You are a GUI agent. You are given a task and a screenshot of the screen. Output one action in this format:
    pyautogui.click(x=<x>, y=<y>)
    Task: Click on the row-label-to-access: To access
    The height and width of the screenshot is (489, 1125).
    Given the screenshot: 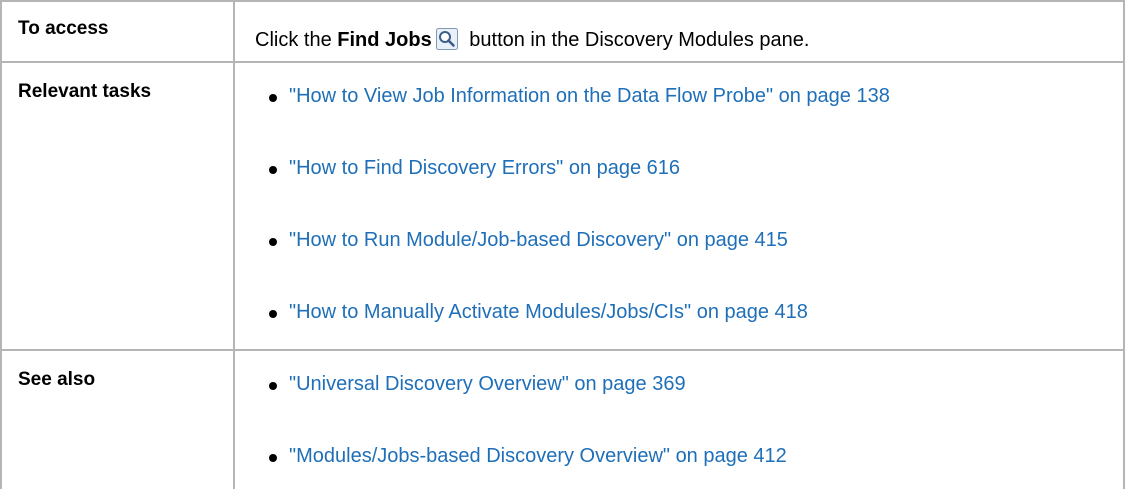 What is the action you would take?
    pyautogui.click(x=63, y=28)
    